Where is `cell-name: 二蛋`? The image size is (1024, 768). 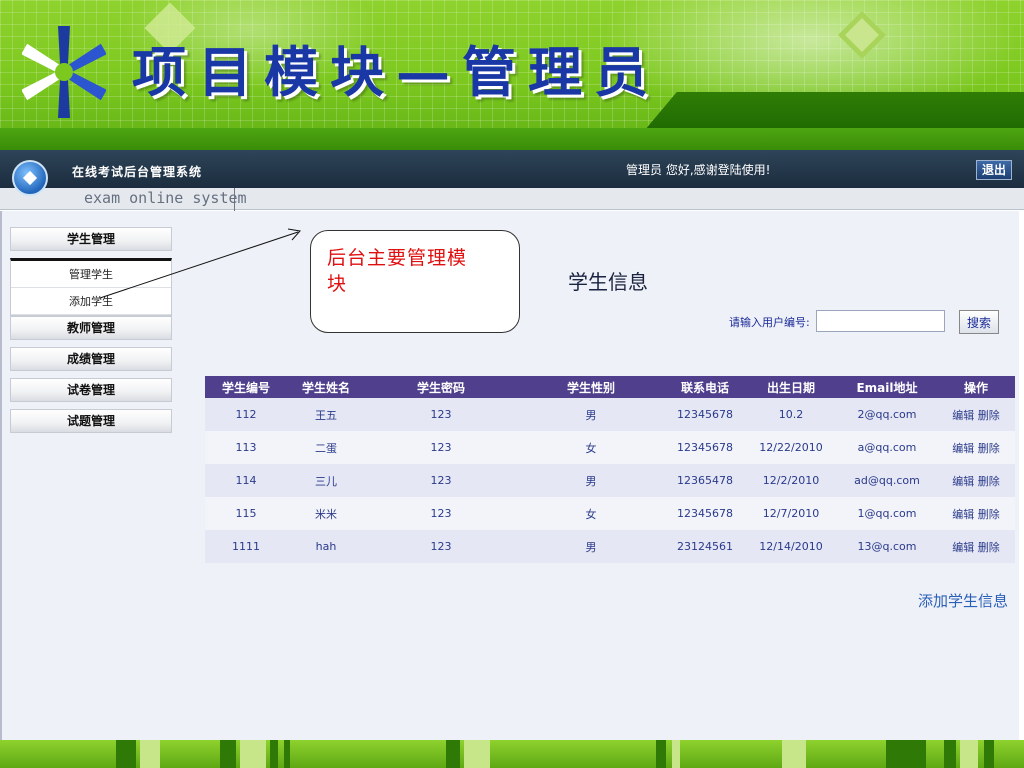 cell-name: 二蛋 is located at coordinates (326, 447).